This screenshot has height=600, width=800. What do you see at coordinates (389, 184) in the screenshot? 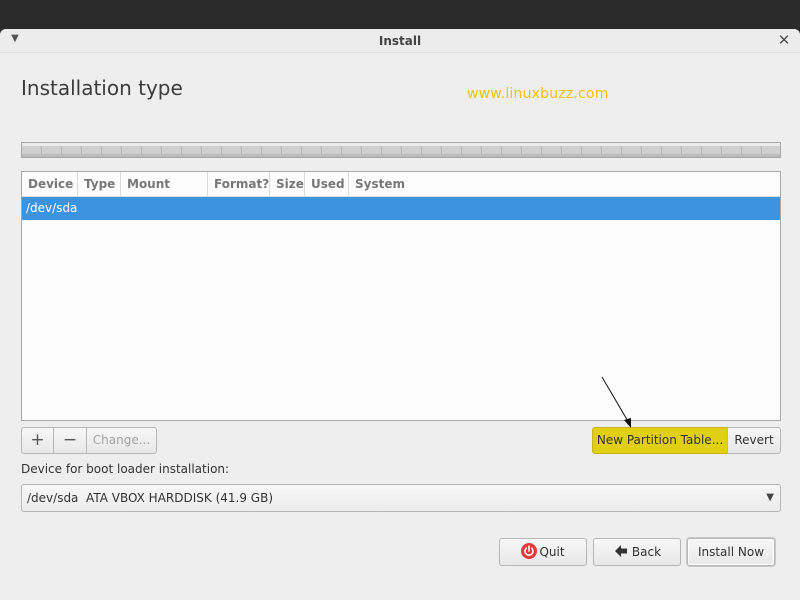
I see `column-header-system: System` at bounding box center [389, 184].